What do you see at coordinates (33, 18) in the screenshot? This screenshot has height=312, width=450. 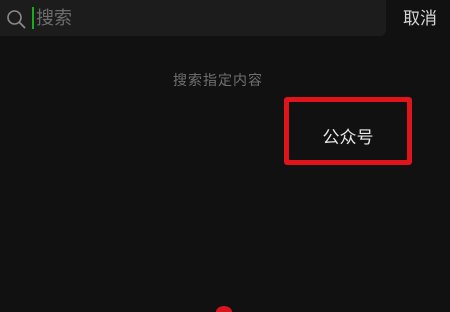 I see `text-cursor` at bounding box center [33, 18].